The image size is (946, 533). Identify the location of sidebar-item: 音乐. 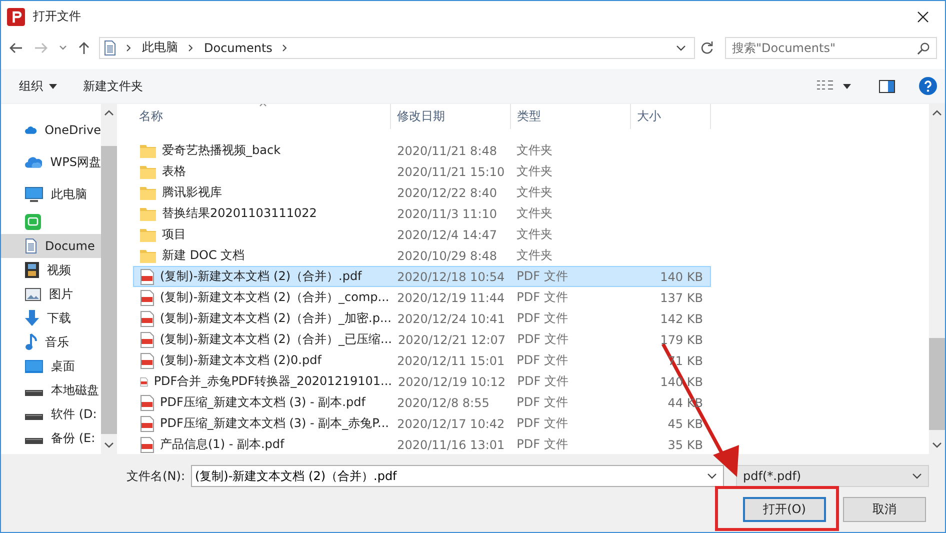
(51, 342).